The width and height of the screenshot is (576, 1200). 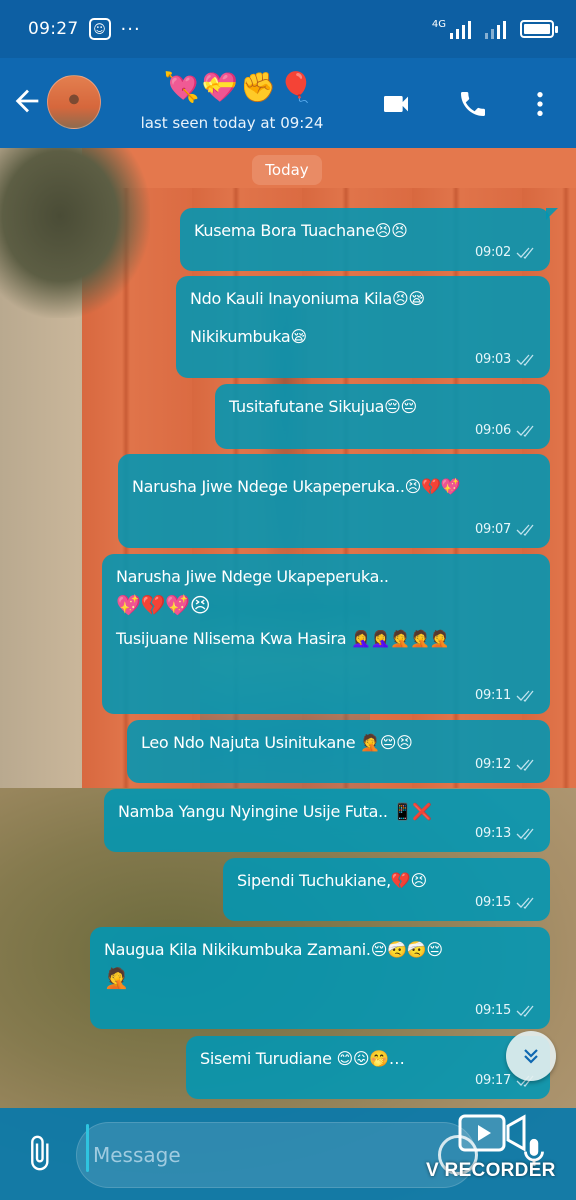 What do you see at coordinates (493, 764) in the screenshot?
I see `message-time: 09:12` at bounding box center [493, 764].